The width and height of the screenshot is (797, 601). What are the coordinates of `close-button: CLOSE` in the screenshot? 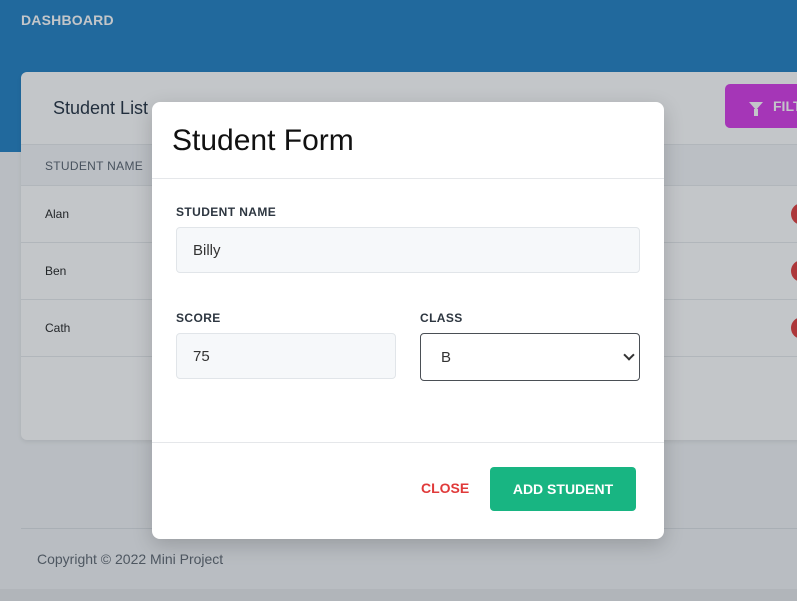 It's located at (445, 488).